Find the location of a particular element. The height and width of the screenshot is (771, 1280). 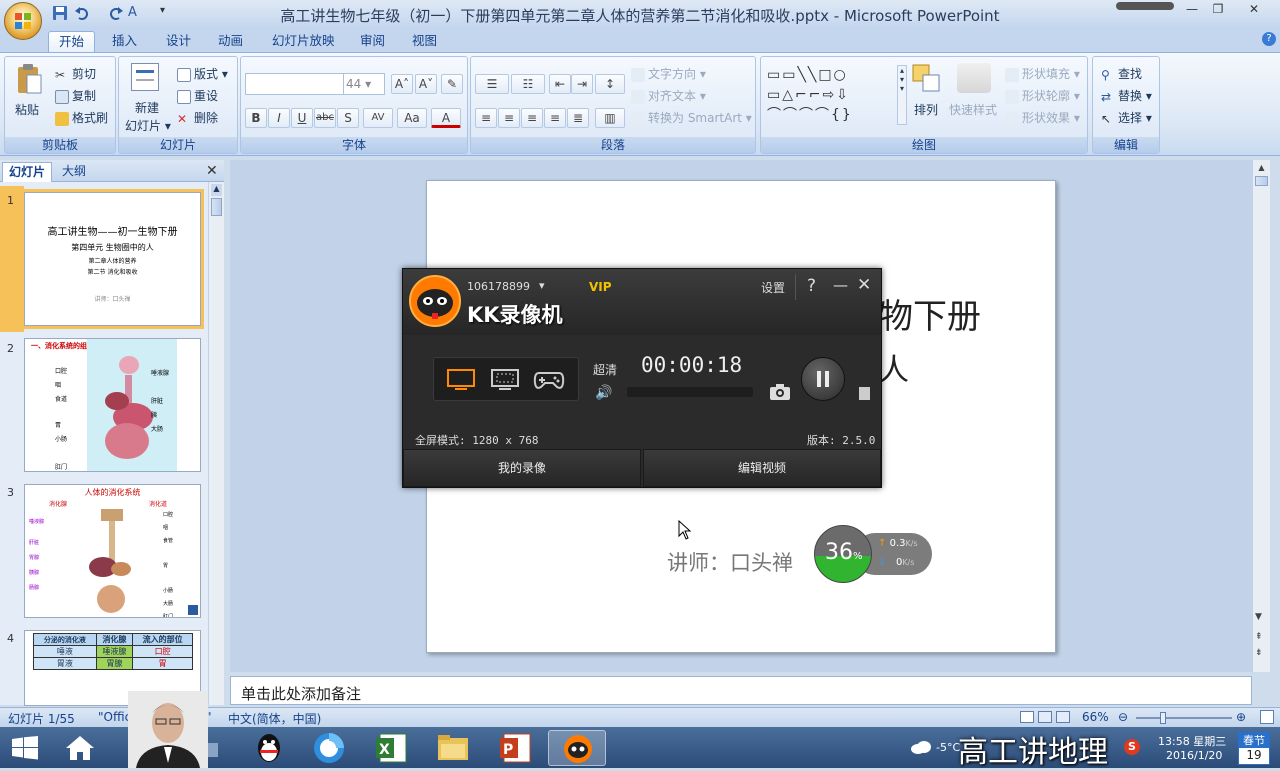

grow-font-button: A˄ is located at coordinates (402, 84).